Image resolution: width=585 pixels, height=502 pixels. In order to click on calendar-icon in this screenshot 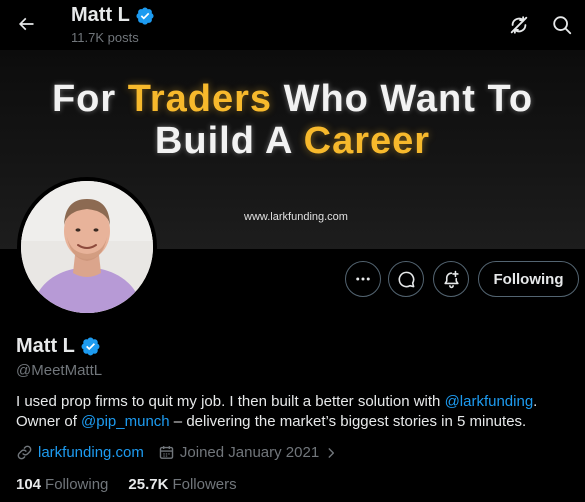, I will do `click(166, 452)`.